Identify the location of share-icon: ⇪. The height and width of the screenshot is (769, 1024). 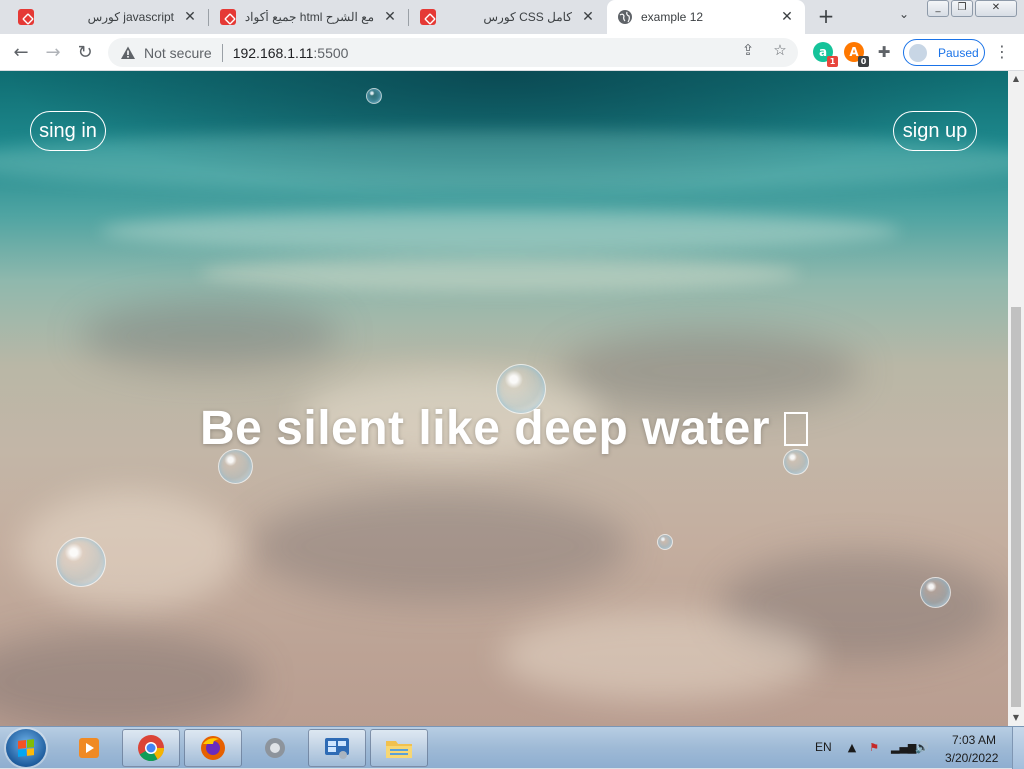
(748, 50).